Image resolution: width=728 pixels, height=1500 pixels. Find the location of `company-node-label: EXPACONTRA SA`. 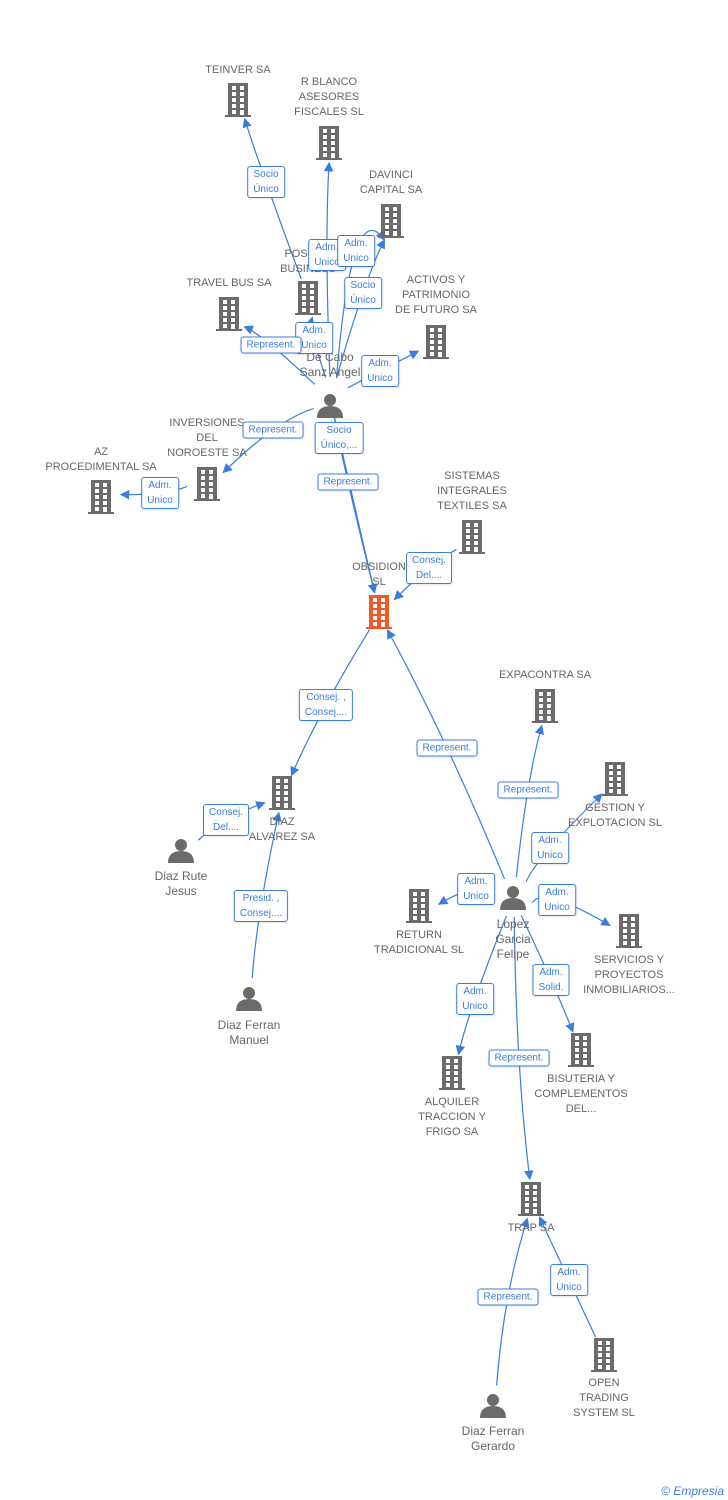

company-node-label: EXPACONTRA SA is located at coordinates (545, 675).